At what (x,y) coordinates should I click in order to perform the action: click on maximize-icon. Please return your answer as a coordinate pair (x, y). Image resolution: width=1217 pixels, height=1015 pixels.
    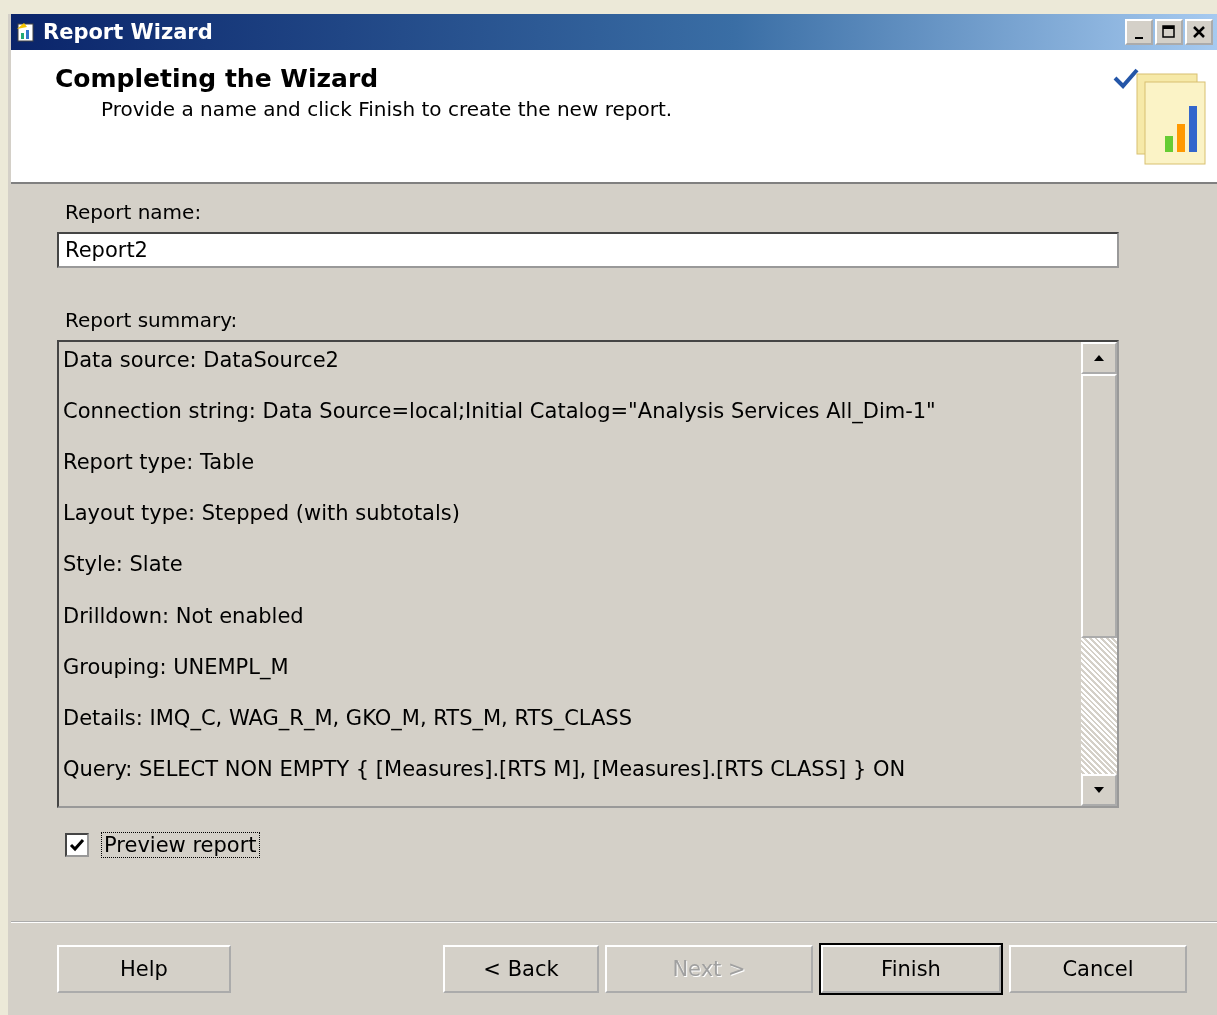
    Looking at the image, I should click on (1169, 32).